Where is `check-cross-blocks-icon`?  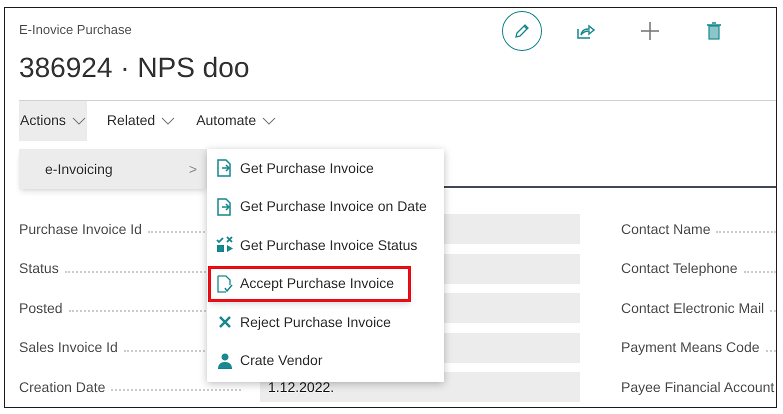 check-cross-blocks-icon is located at coordinates (225, 245).